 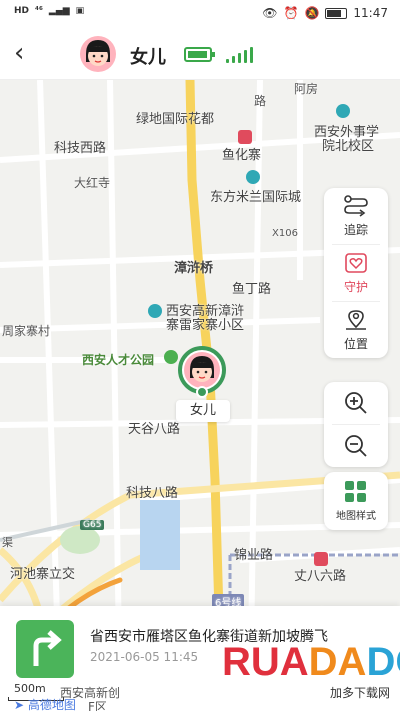 I want to click on zoom-out-icon, so click(x=356, y=446).